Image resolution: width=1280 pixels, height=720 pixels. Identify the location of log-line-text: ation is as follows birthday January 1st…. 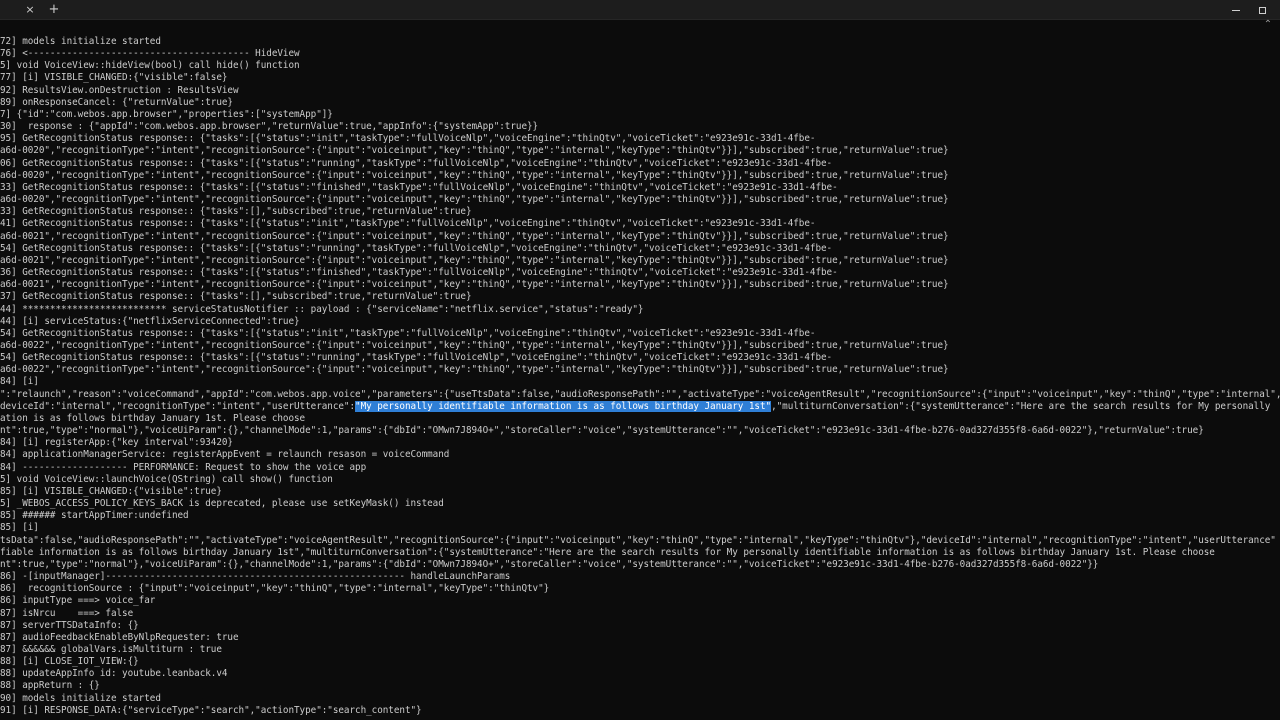
(153, 418).